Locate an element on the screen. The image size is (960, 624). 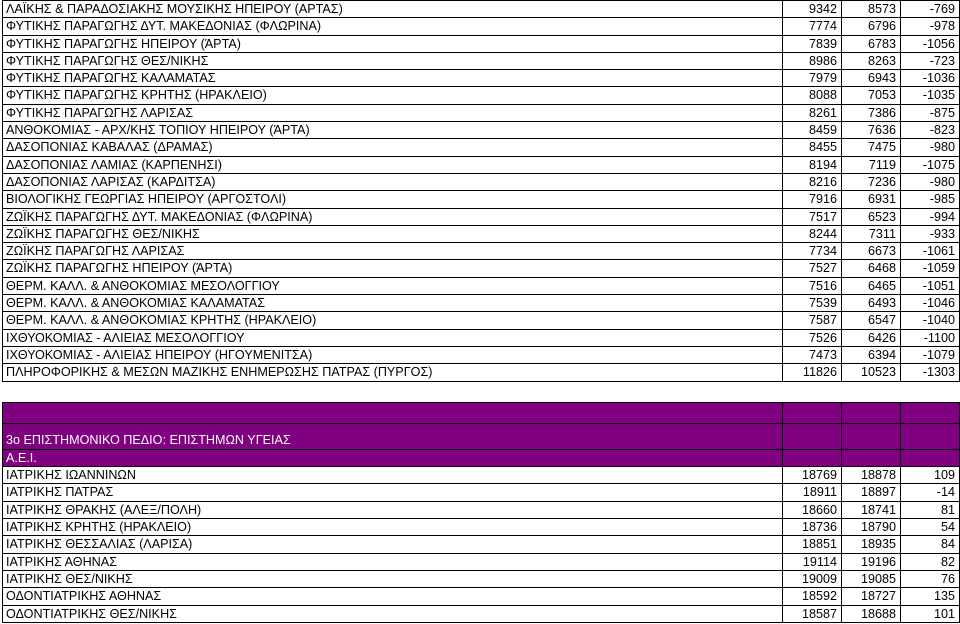
row-name-cell: ΙΑΤΡΙΚΗΣ ΠΑΤΡΑΣ is located at coordinates (392, 492).